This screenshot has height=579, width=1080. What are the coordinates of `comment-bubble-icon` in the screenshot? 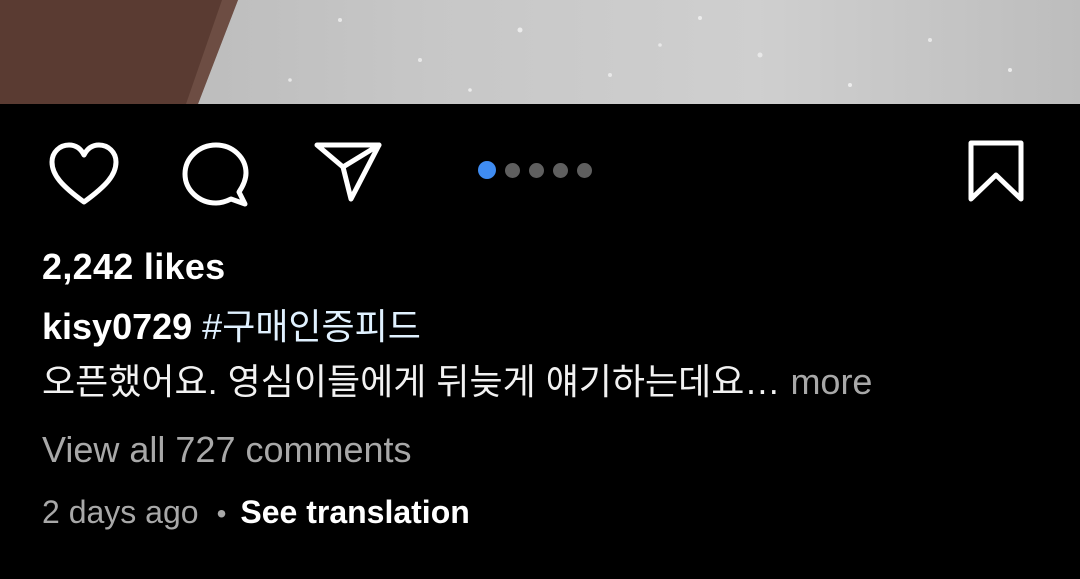 It's located at (215, 174).